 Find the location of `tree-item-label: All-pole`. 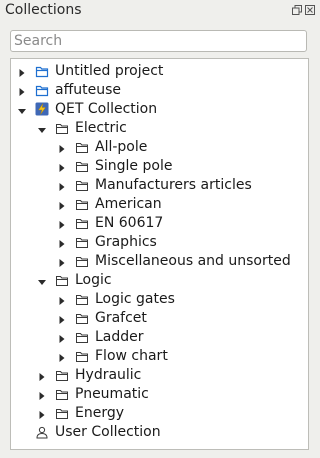

tree-item-label: All-pole is located at coordinates (121, 147).